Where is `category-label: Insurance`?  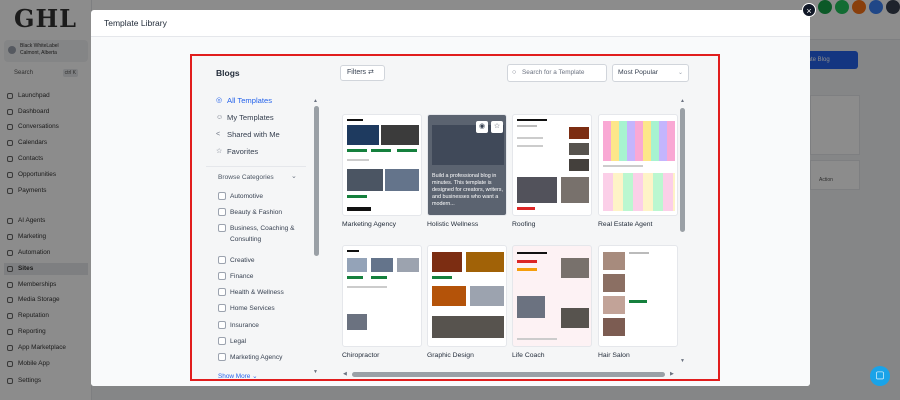
category-label: Insurance is located at coordinates (244, 325).